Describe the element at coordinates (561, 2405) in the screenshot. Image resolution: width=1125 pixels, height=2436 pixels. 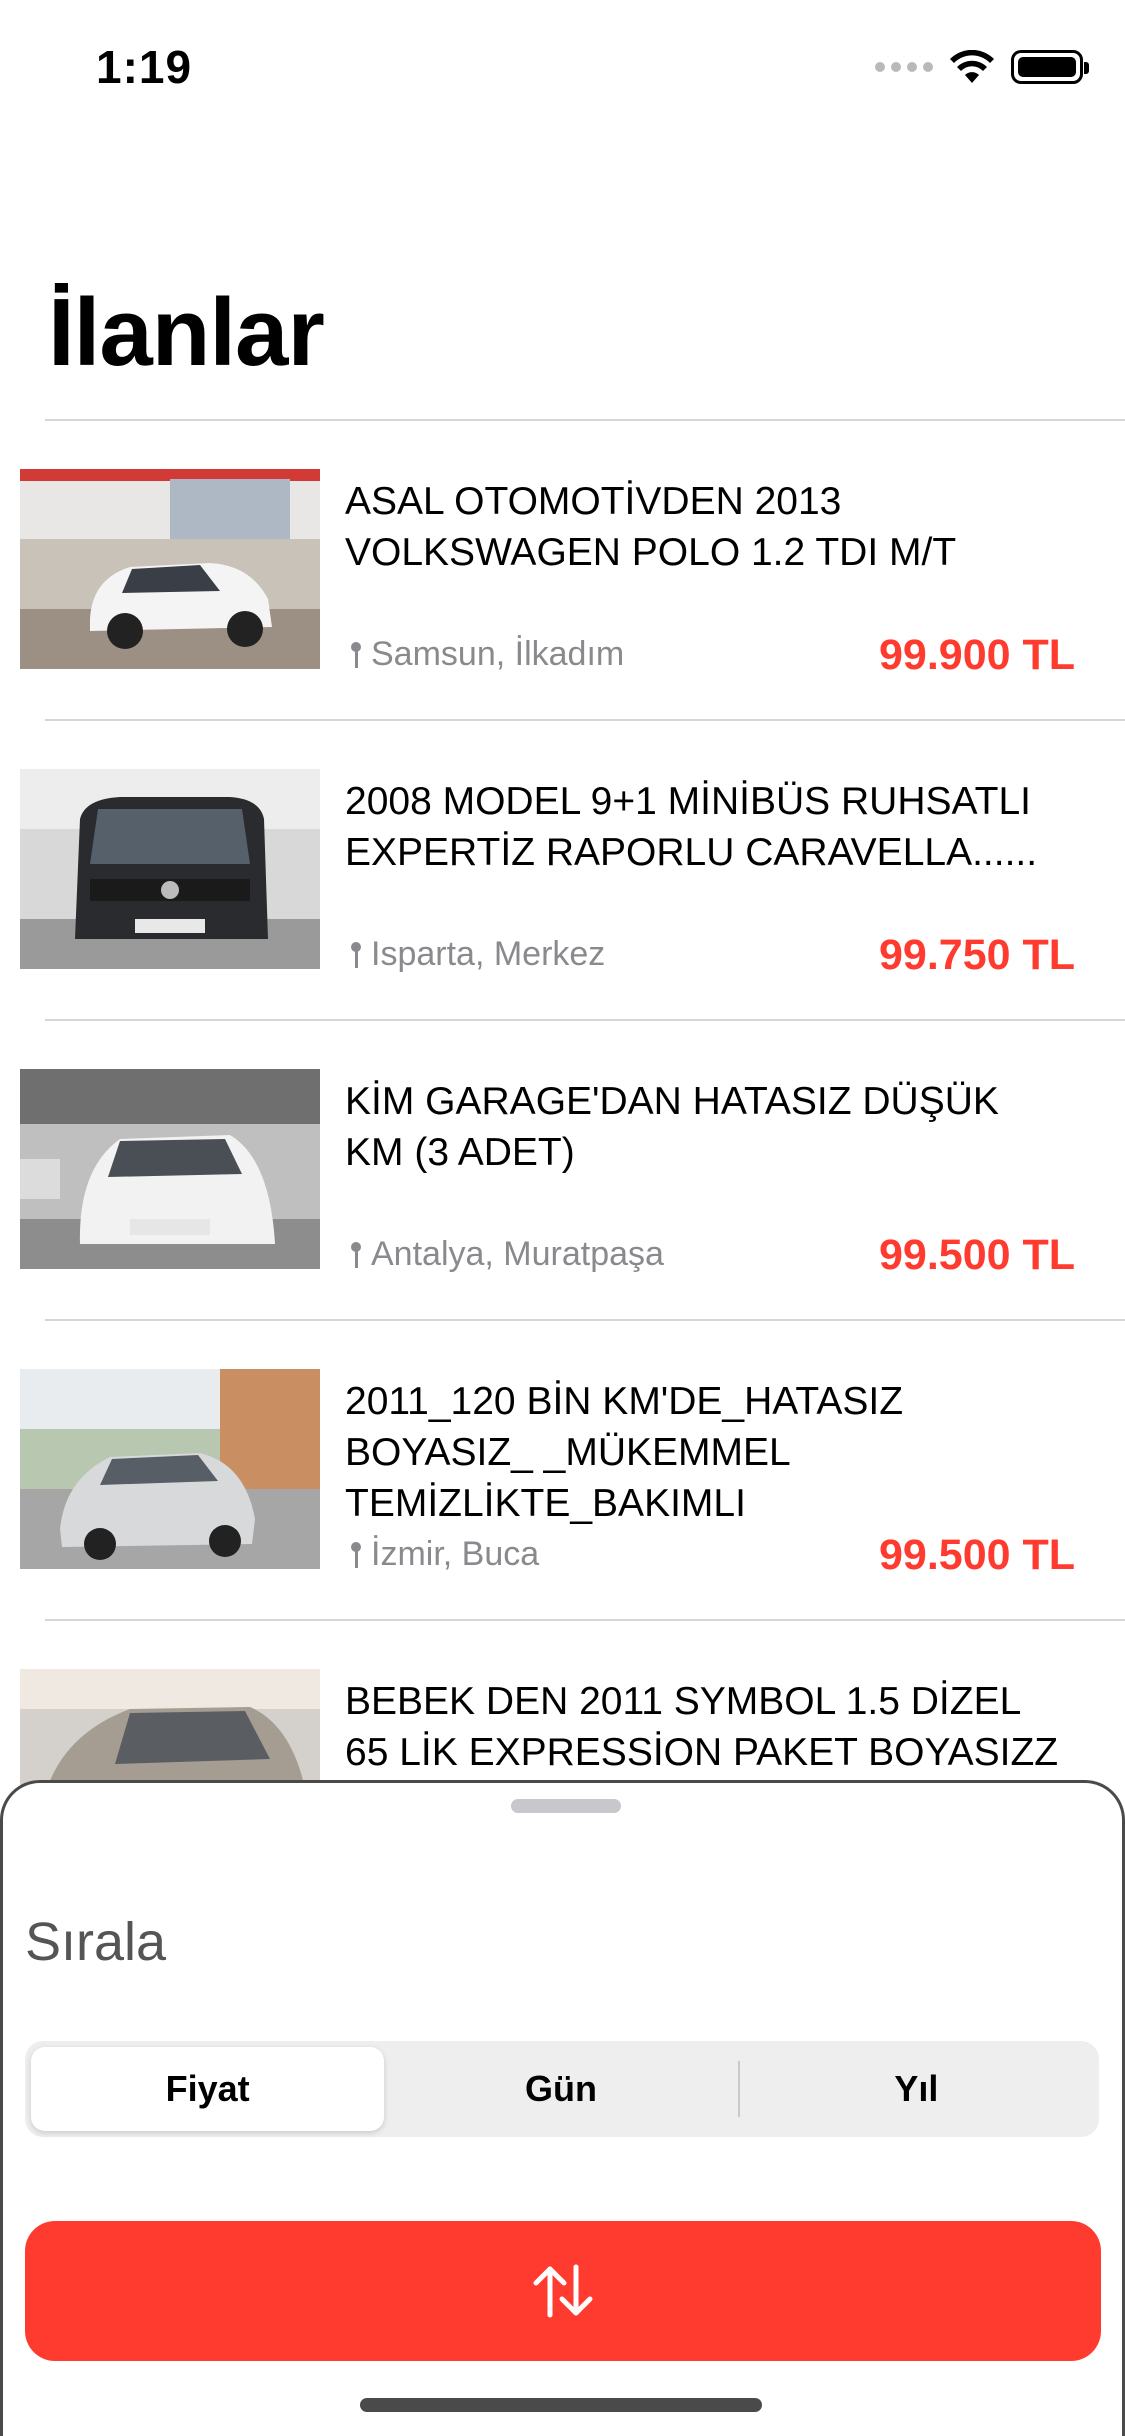
I see `home-indicator` at that location.